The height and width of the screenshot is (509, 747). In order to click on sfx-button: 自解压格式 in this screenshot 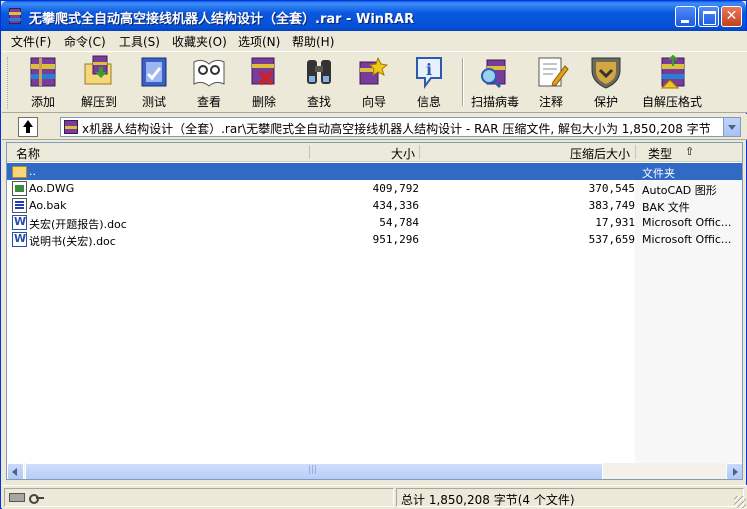, I will do `click(672, 82)`.